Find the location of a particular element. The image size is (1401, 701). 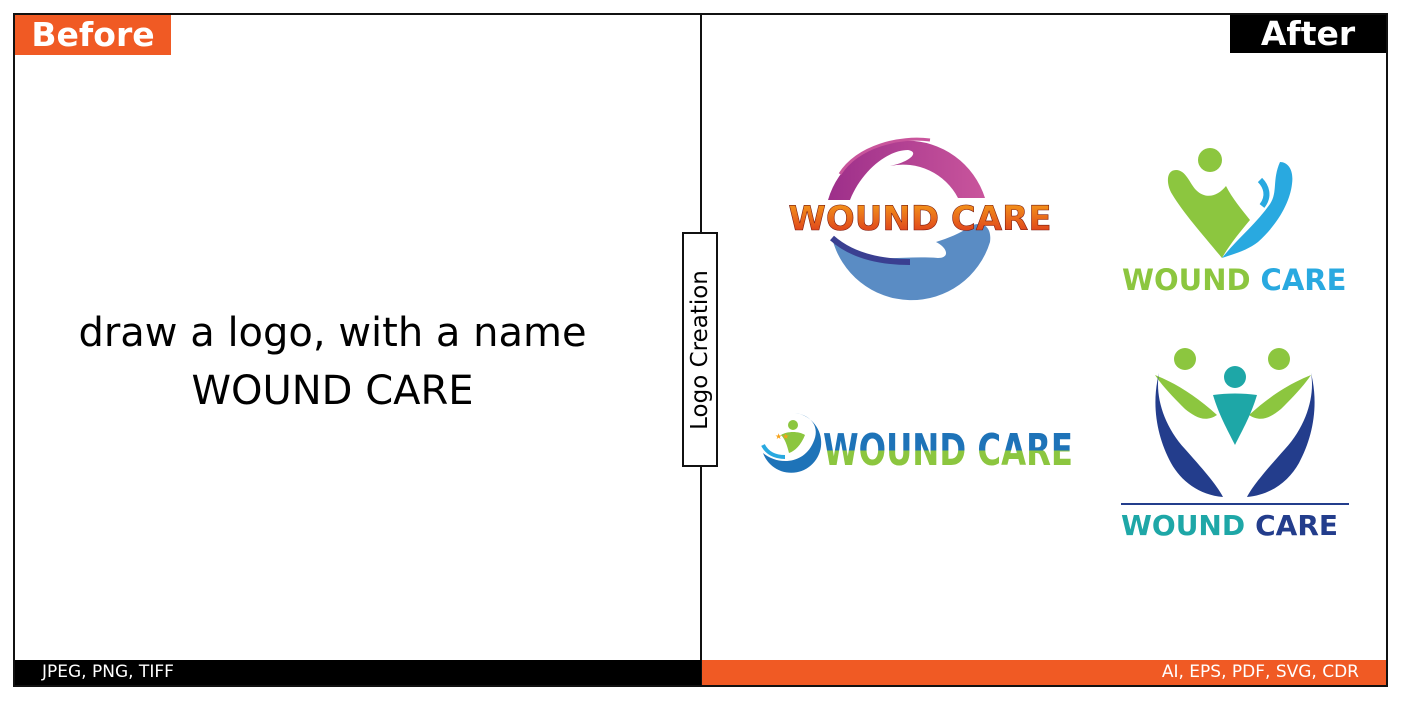

logo-hands-people: WOUND CARE is located at coordinates (1235, 444).